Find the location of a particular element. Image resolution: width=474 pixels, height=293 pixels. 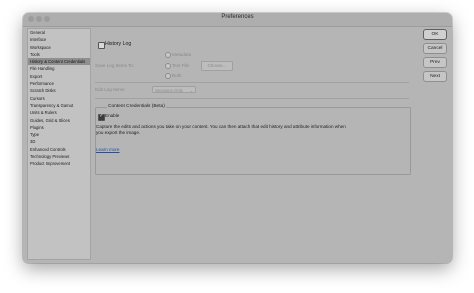

window-title: Preferences is located at coordinates (237, 17).